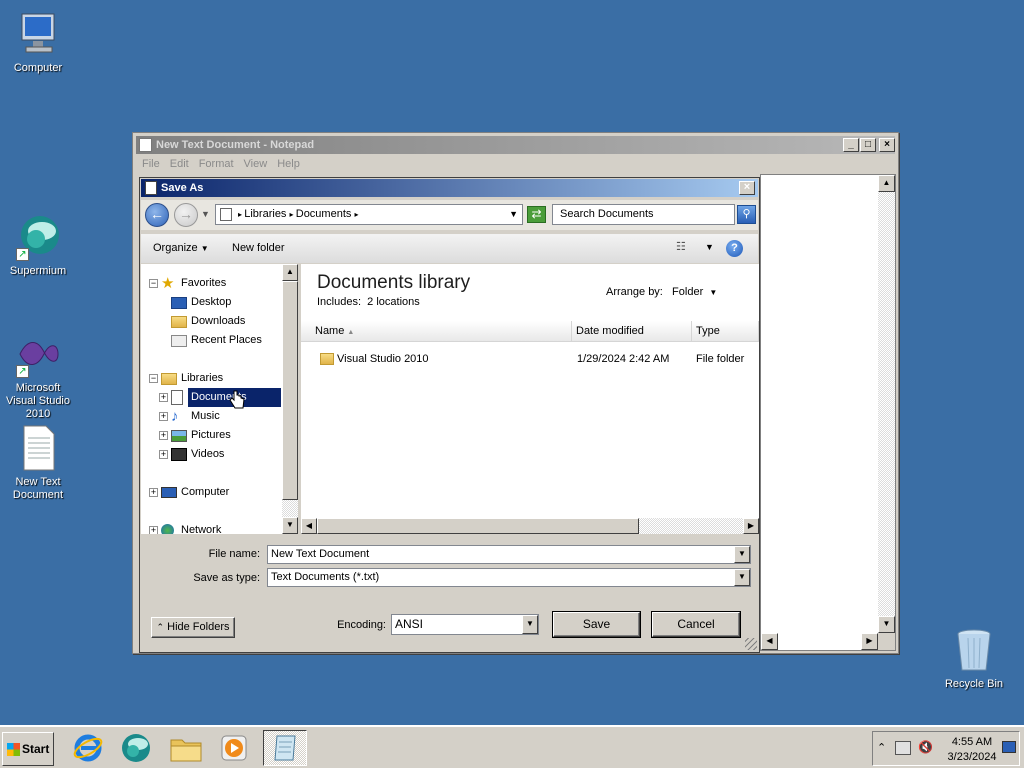 The image size is (1024, 768). I want to click on tree-item-documents: + Documents, so click(211, 397).